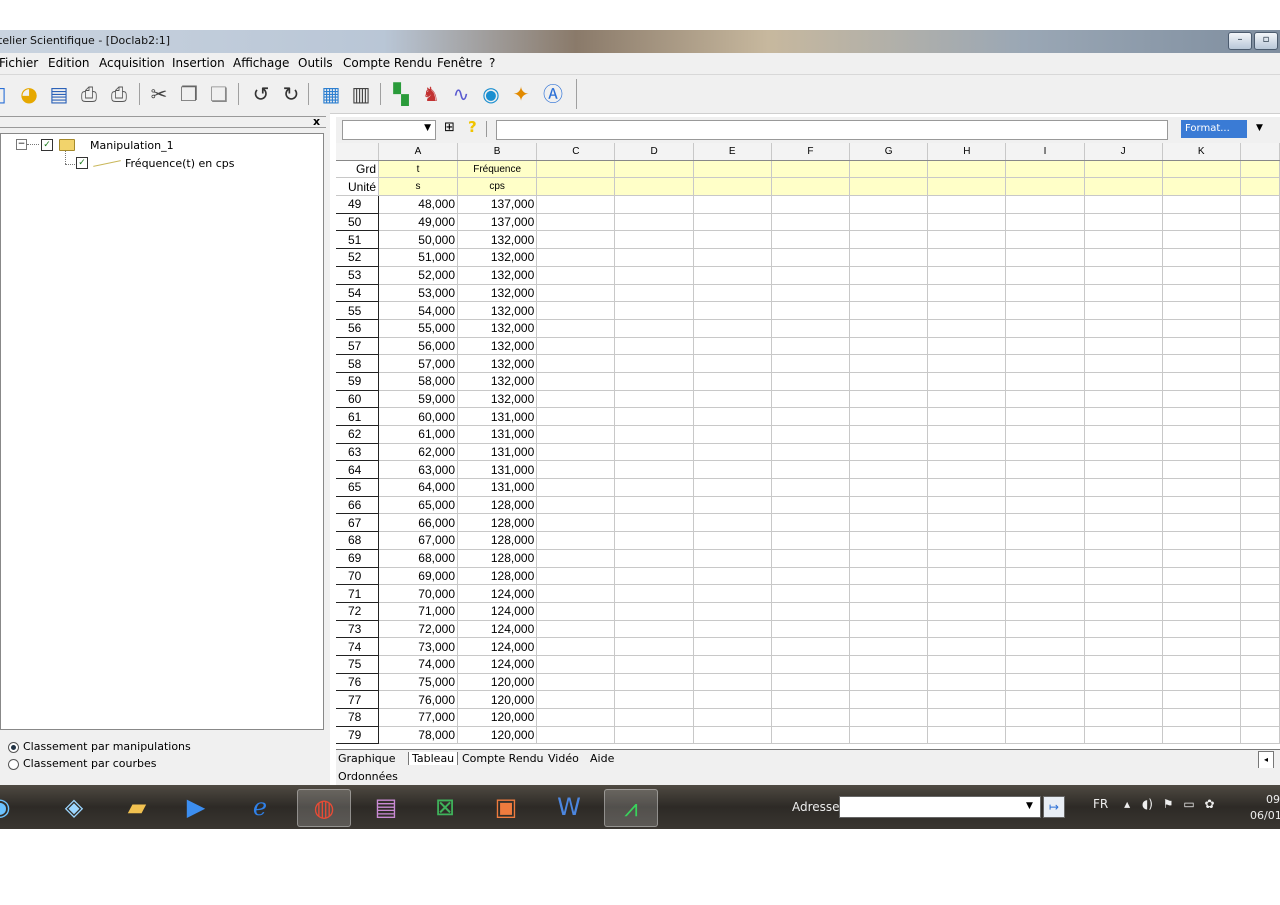 The image size is (1280, 905). I want to click on unit-cell, so click(1045, 187).